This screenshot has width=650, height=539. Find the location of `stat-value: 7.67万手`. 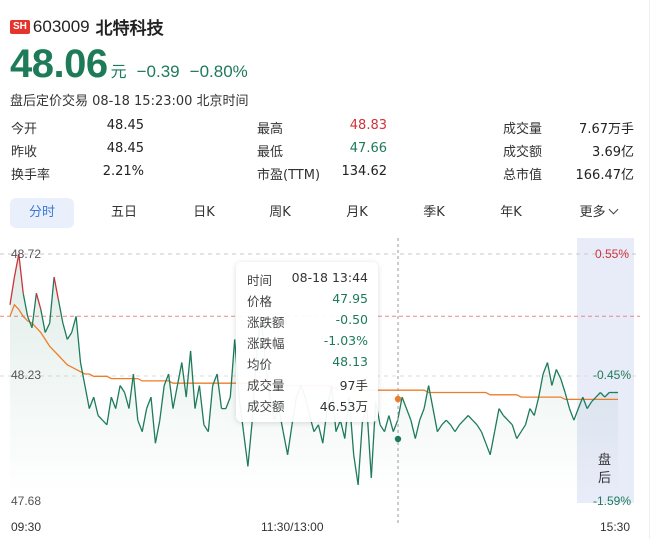

stat-value: 7.67万手 is located at coordinates (606, 129).